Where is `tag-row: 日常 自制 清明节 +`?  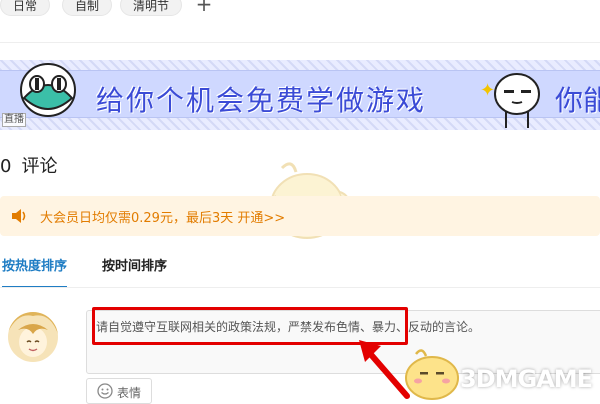 tag-row: 日常 自制 清明节 + is located at coordinates (300, 10).